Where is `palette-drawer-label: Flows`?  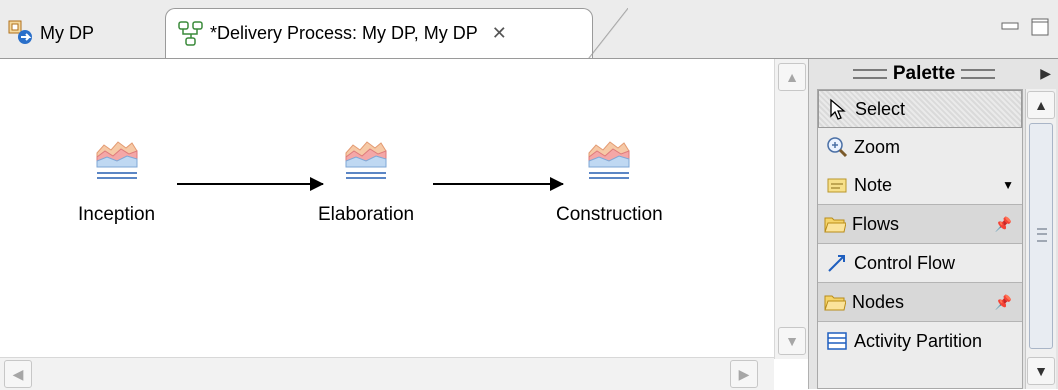 palette-drawer-label: Flows is located at coordinates (876, 223).